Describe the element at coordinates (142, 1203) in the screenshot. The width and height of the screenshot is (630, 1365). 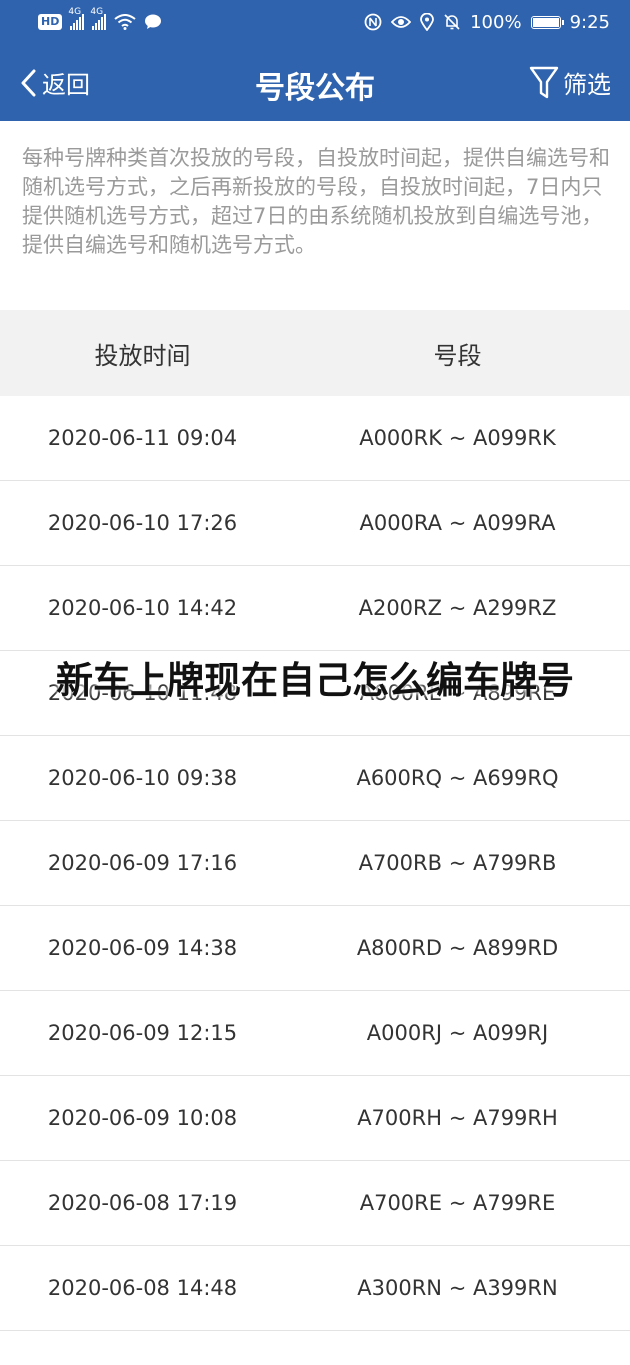
I see `release-time: 2020-06-08 17:19` at that location.